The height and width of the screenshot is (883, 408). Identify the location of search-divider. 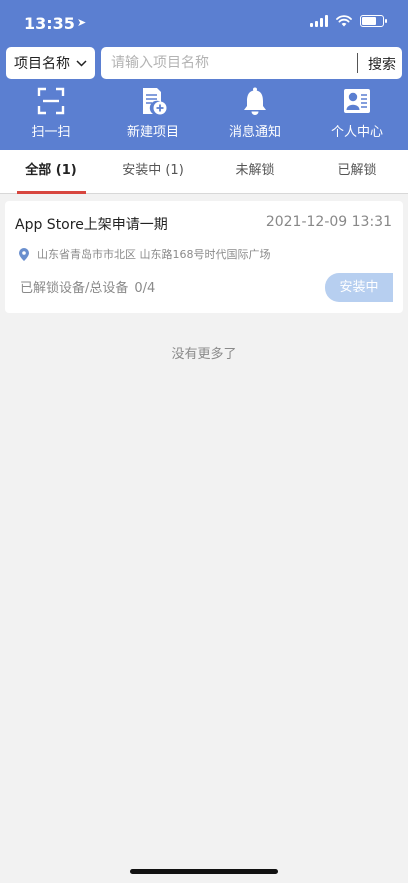
(357, 63).